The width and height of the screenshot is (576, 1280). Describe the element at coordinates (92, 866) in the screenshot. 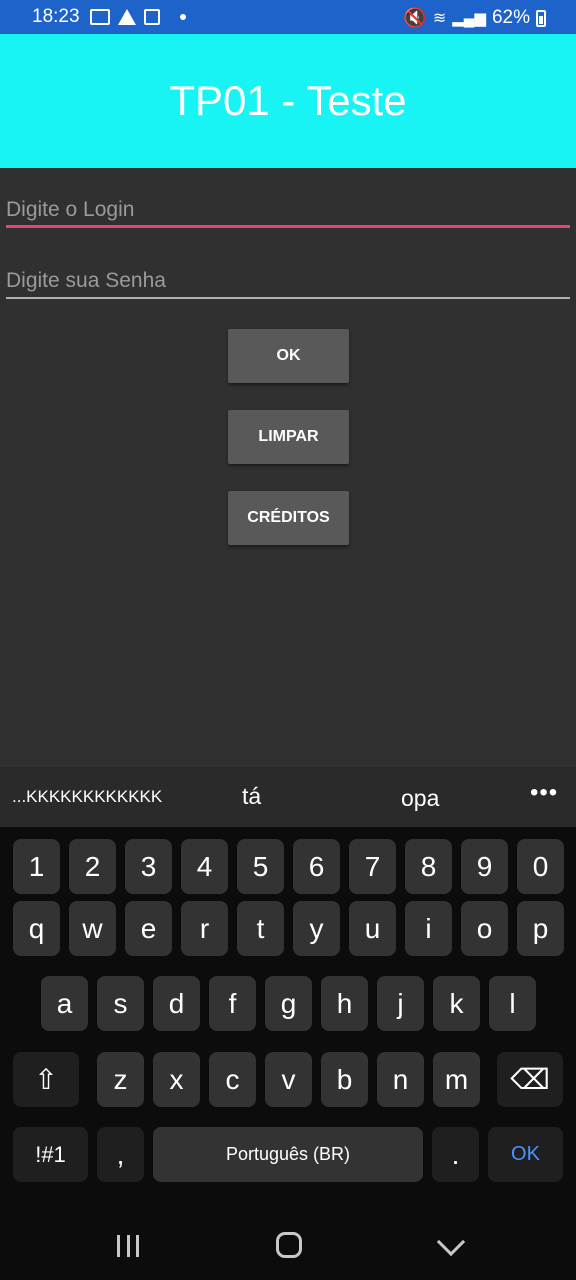

I see `key-2: 2` at that location.